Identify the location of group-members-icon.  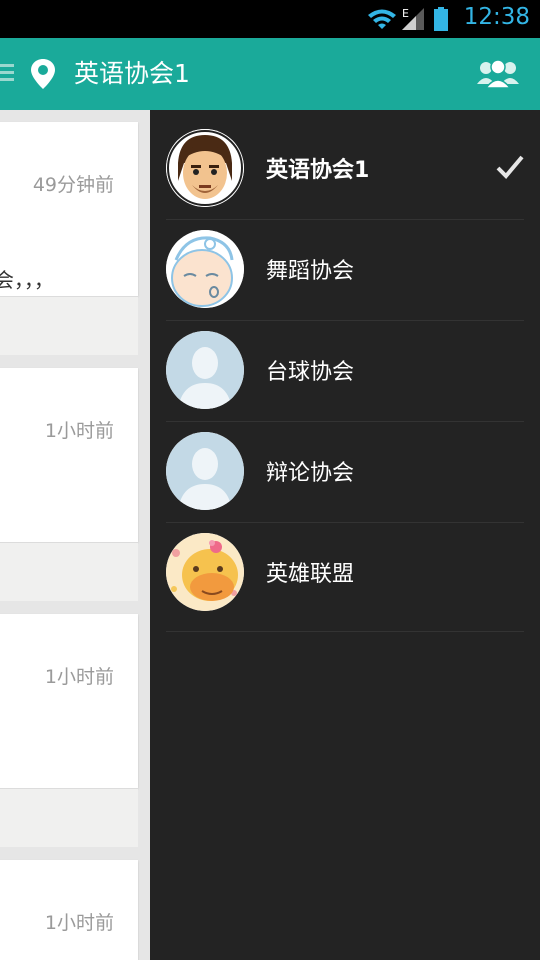
(498, 74).